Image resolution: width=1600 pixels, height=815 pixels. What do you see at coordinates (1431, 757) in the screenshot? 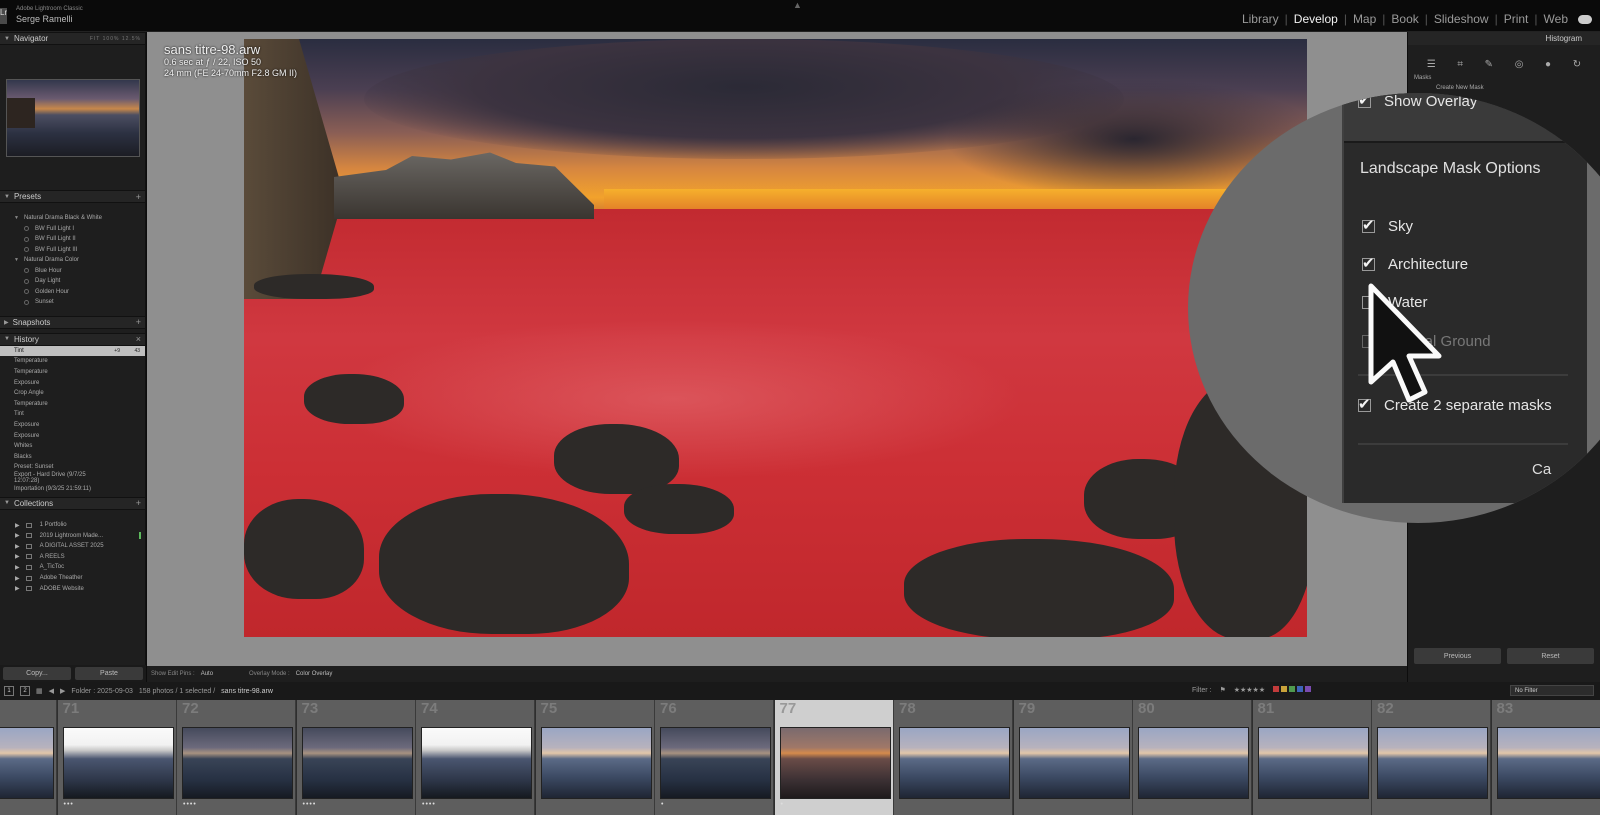
I see `filmstrip-thumbnail: 82` at bounding box center [1431, 757].